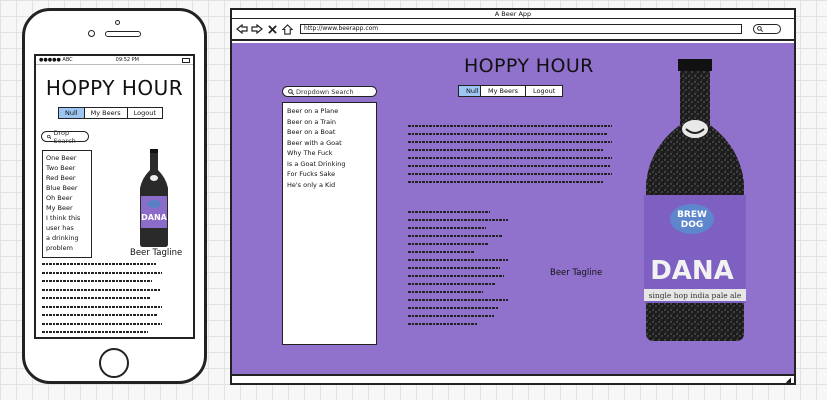 The image size is (827, 400). Describe the element at coordinates (329, 143) in the screenshot. I see `list-item: Beer with a Goat` at that location.